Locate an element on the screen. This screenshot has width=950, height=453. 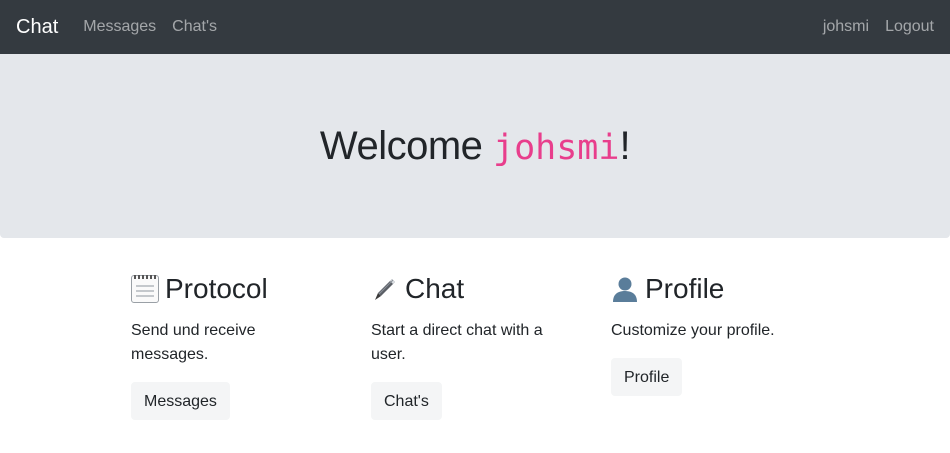
card-text: Customize your profile. is located at coordinates (693, 330).